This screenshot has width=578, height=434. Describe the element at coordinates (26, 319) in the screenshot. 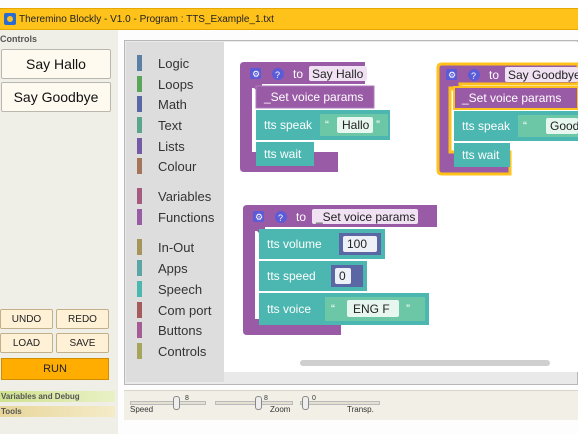

I see `undo-button: UNDO` at that location.